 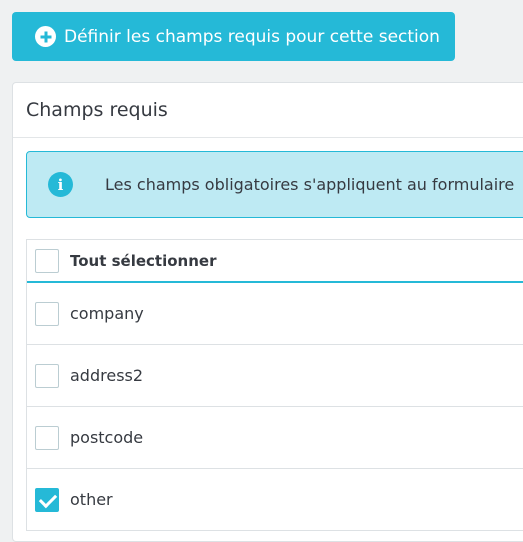 What do you see at coordinates (268, 110) in the screenshot?
I see `panel-header: Champs requis` at bounding box center [268, 110].